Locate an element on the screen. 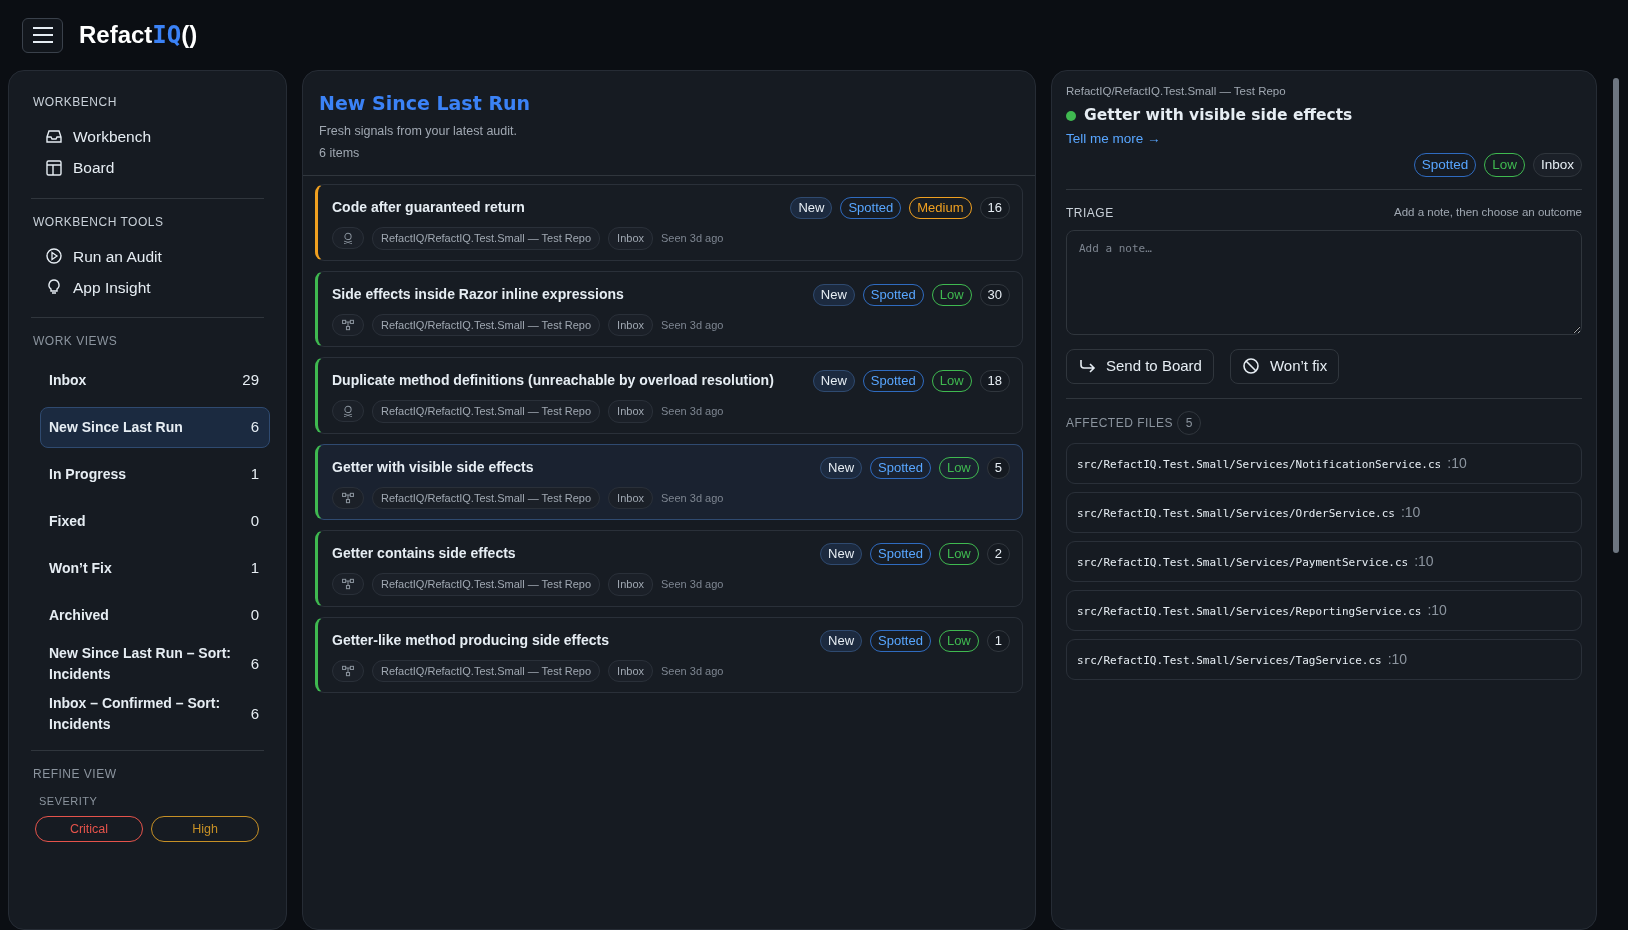 This screenshot has height=930, width=1628. file-row: src/RefactIQ.Test.Small/Services/ReportingService.cs :10 is located at coordinates (1324, 610).